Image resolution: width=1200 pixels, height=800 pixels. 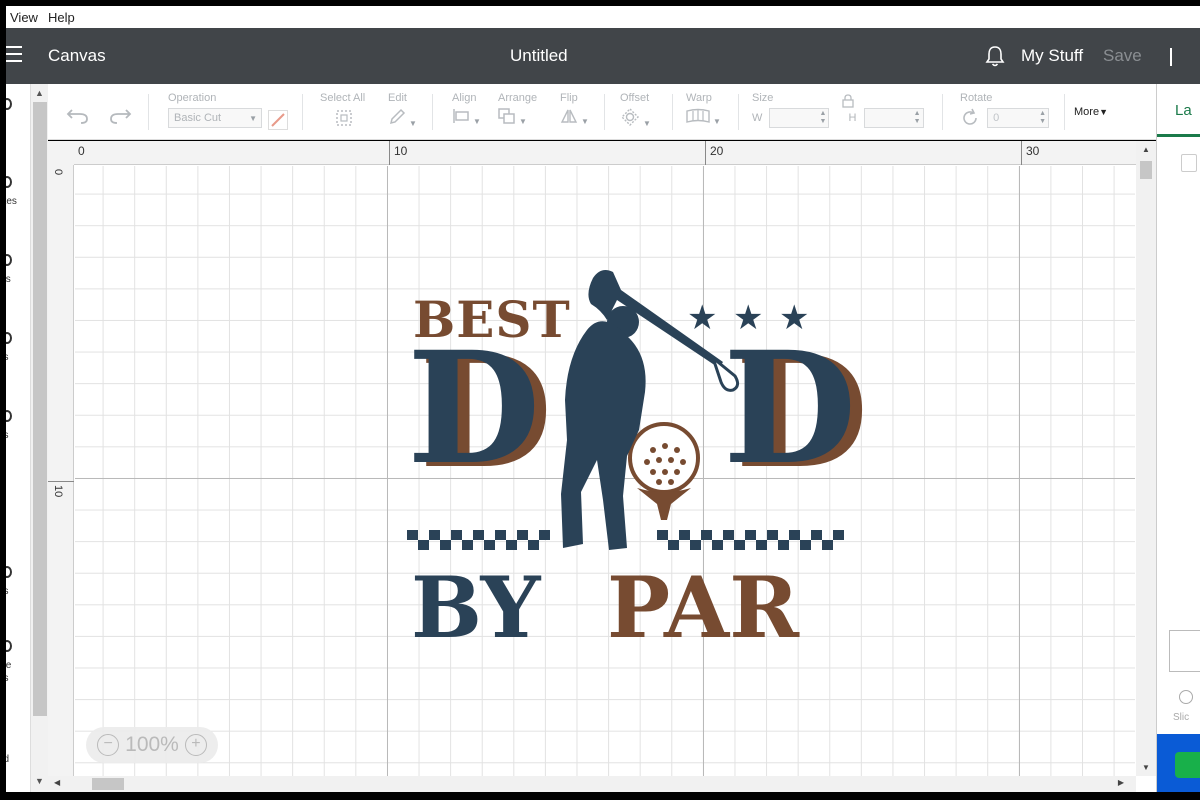 What do you see at coordinates (1018, 118) in the screenshot?
I see `rotate-input: 0 ▲ ▼` at bounding box center [1018, 118].